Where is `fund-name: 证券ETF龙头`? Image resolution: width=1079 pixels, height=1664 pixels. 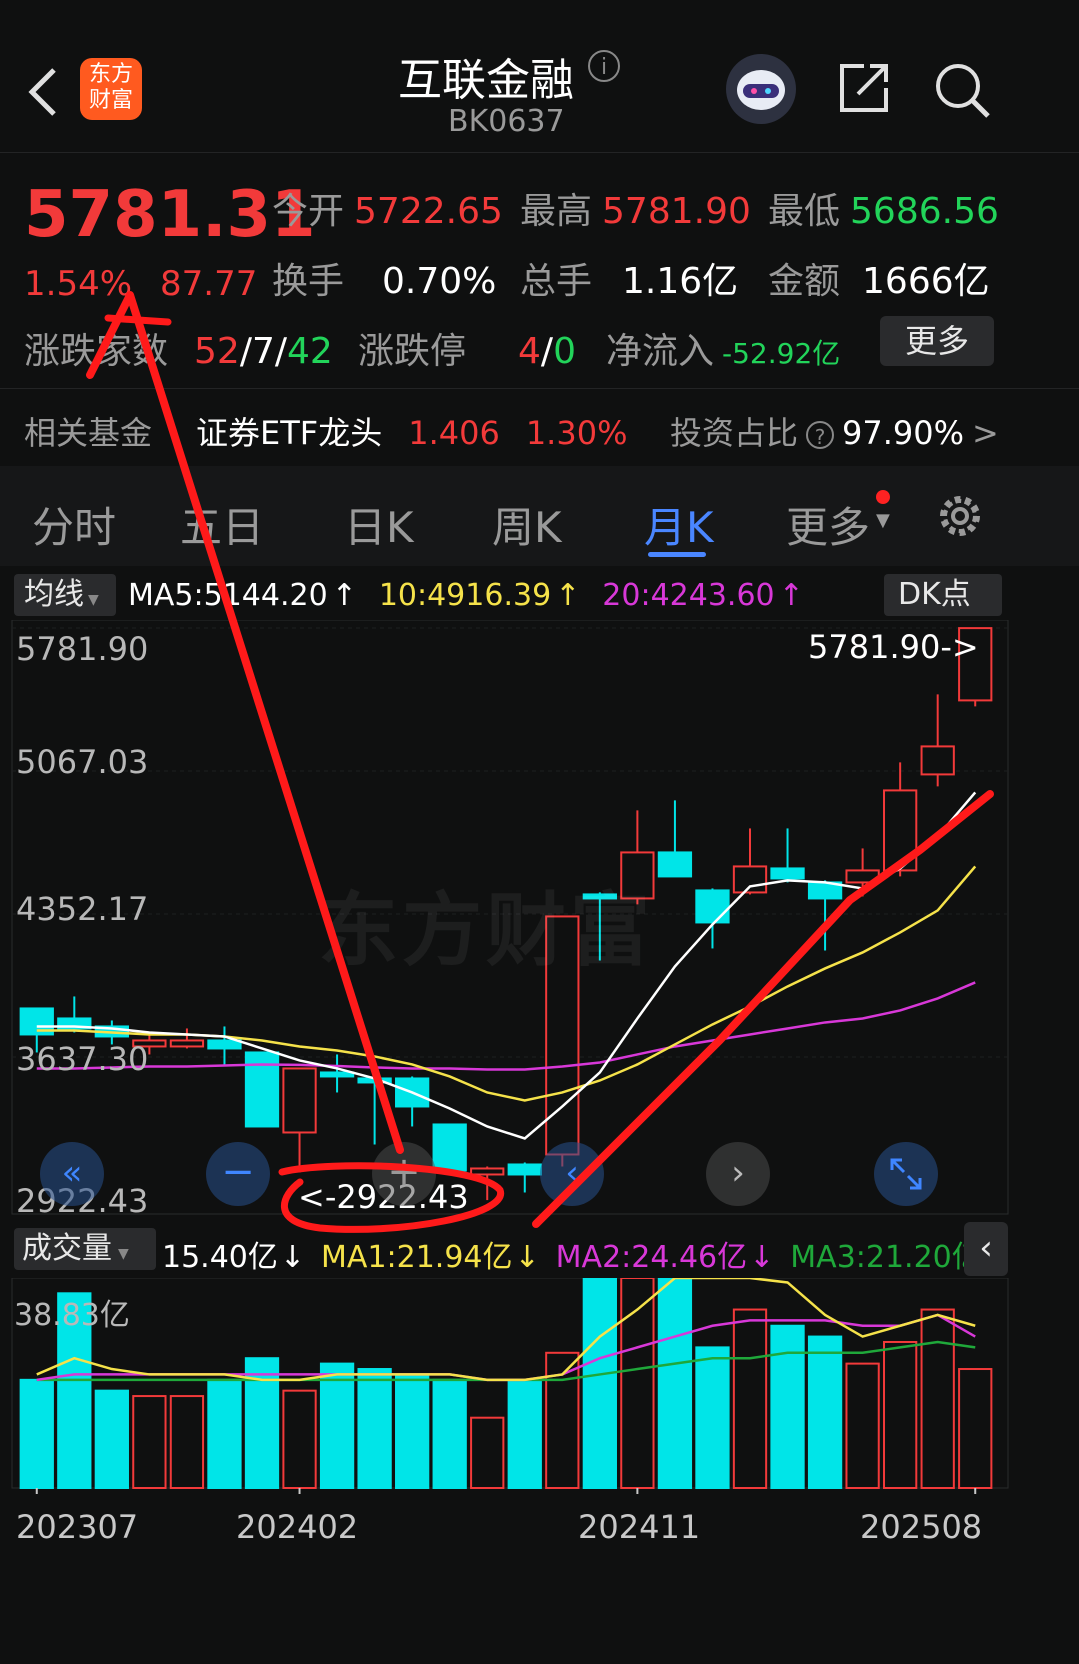 fund-name: 证券ETF龙头 is located at coordinates (289, 433).